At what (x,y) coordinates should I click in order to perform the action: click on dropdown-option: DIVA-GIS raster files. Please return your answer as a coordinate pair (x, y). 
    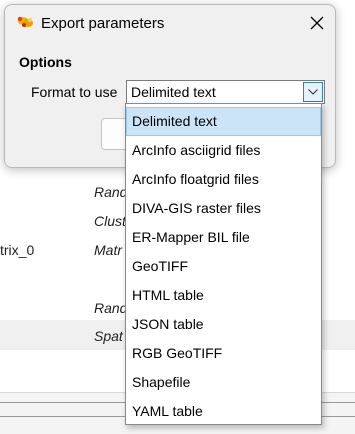
    Looking at the image, I should click on (223, 208).